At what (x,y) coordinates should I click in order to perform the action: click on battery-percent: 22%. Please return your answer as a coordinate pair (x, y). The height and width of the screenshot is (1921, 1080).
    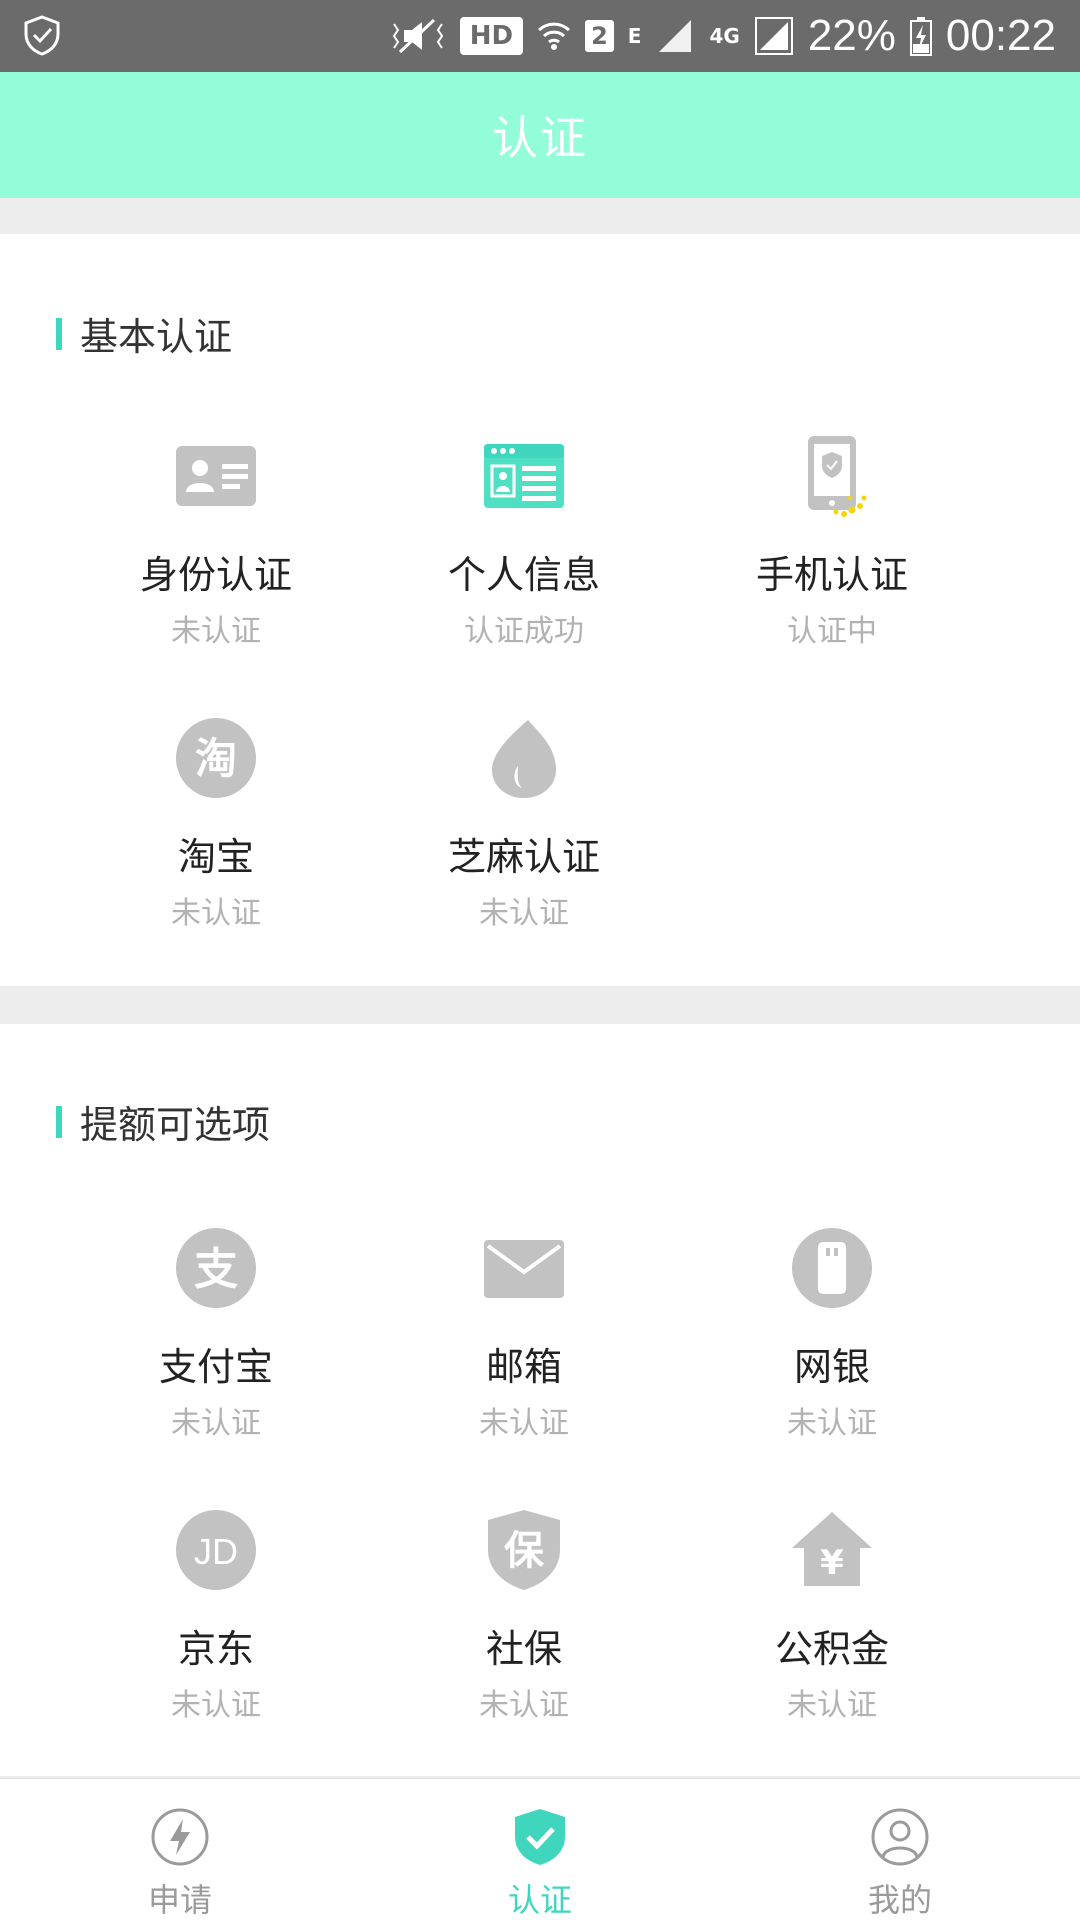
    Looking at the image, I should click on (851, 35).